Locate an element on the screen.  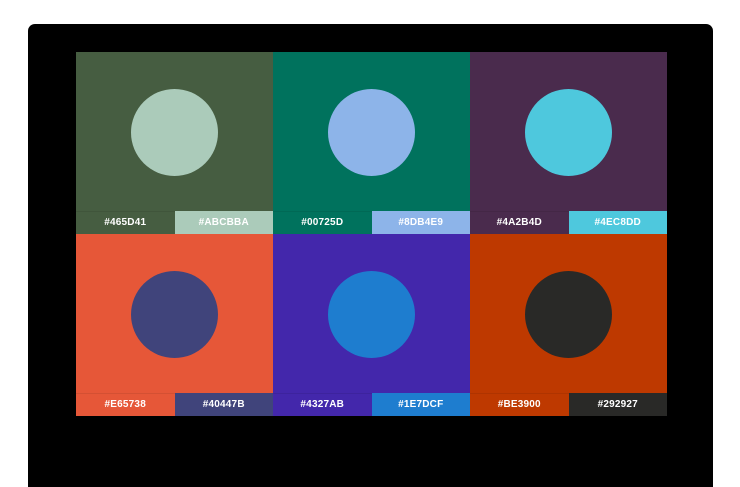
background-hex-label: #BE3900 is located at coordinates (519, 404).